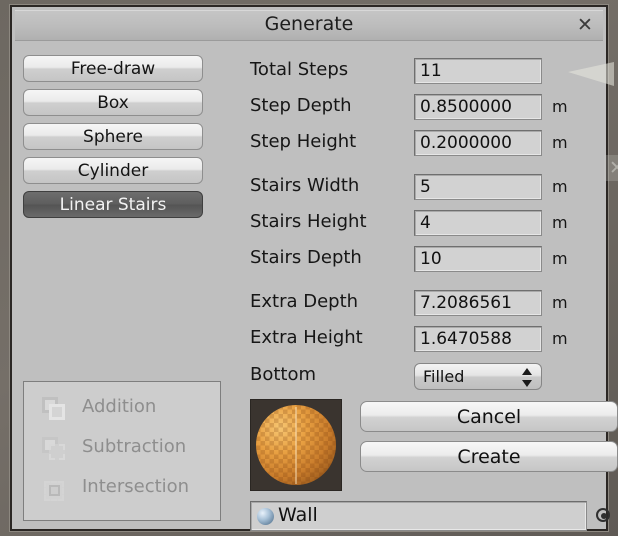 The height and width of the screenshot is (536, 618). I want to click on label-stairs-width: Stairs Width, so click(305, 185).